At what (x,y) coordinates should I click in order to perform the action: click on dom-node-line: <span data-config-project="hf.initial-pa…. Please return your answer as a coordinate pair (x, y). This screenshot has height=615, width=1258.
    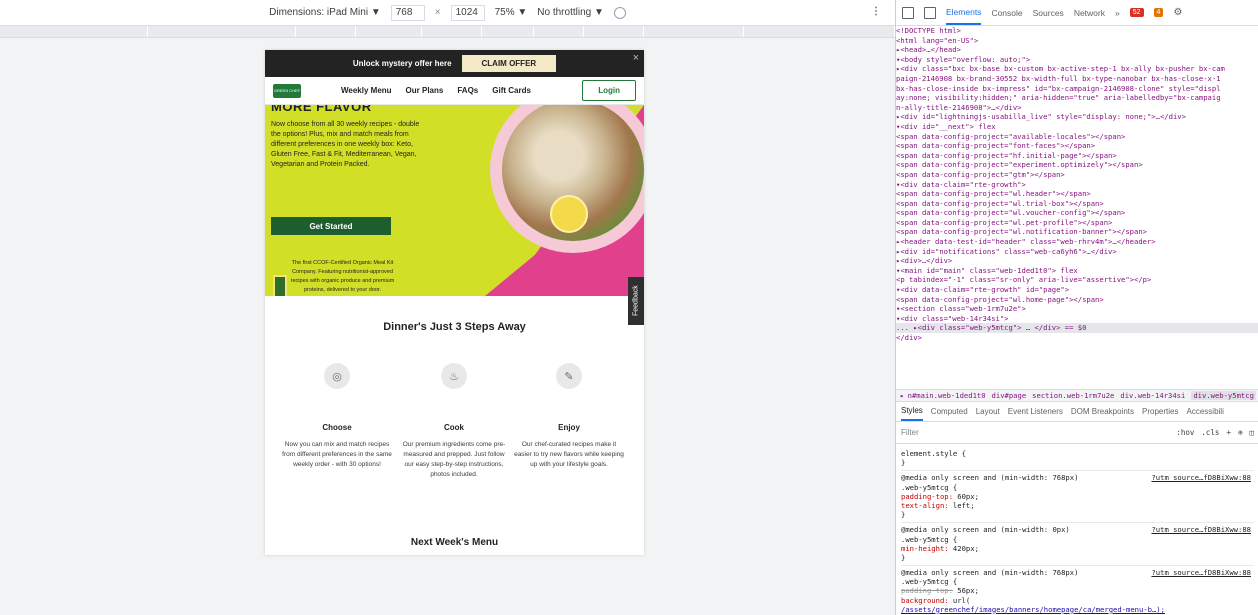
    Looking at the image, I should click on (1077, 156).